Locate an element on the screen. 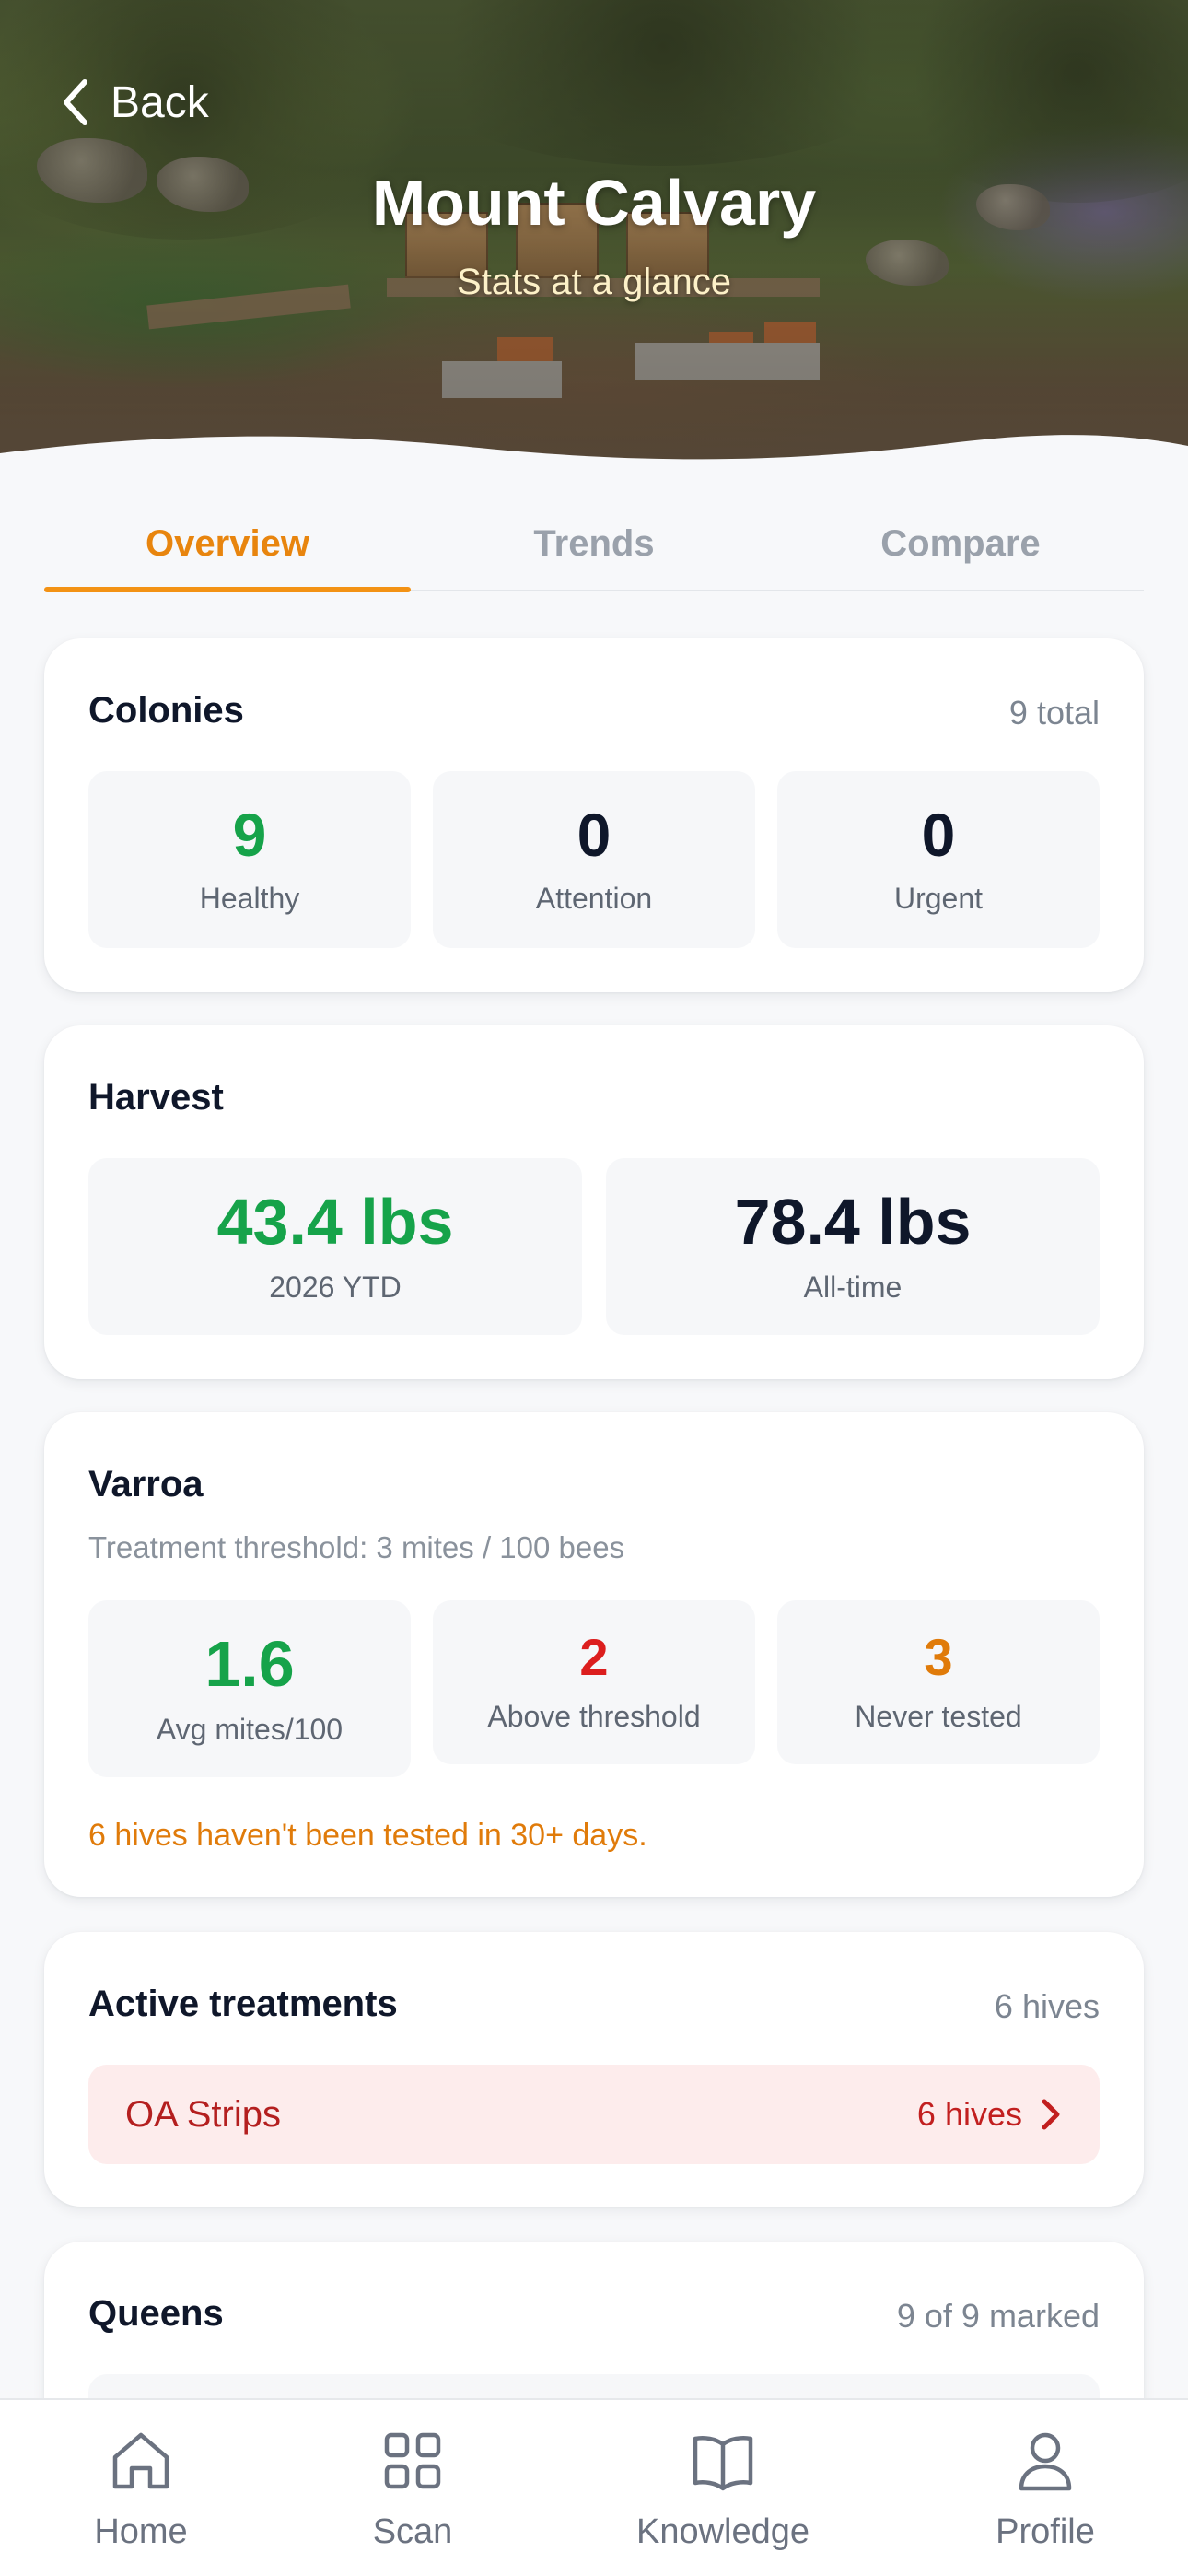  queens-title: Queens is located at coordinates (156, 2313).